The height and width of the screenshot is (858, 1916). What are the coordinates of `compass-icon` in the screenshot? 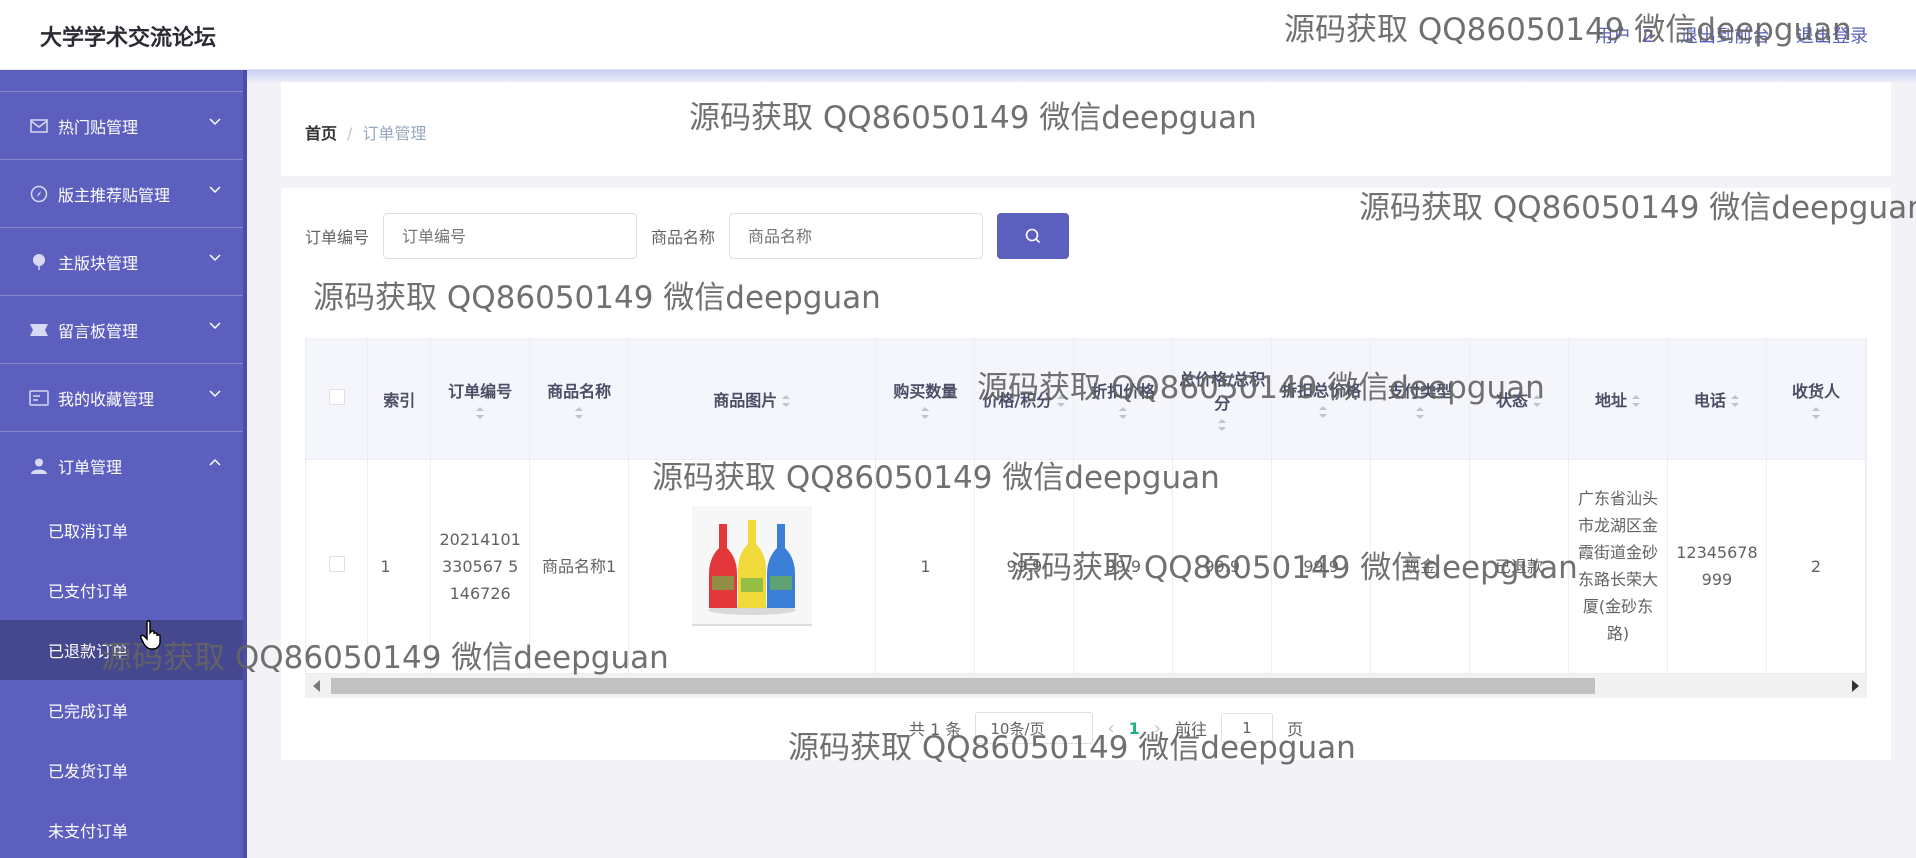 It's located at (39, 194).